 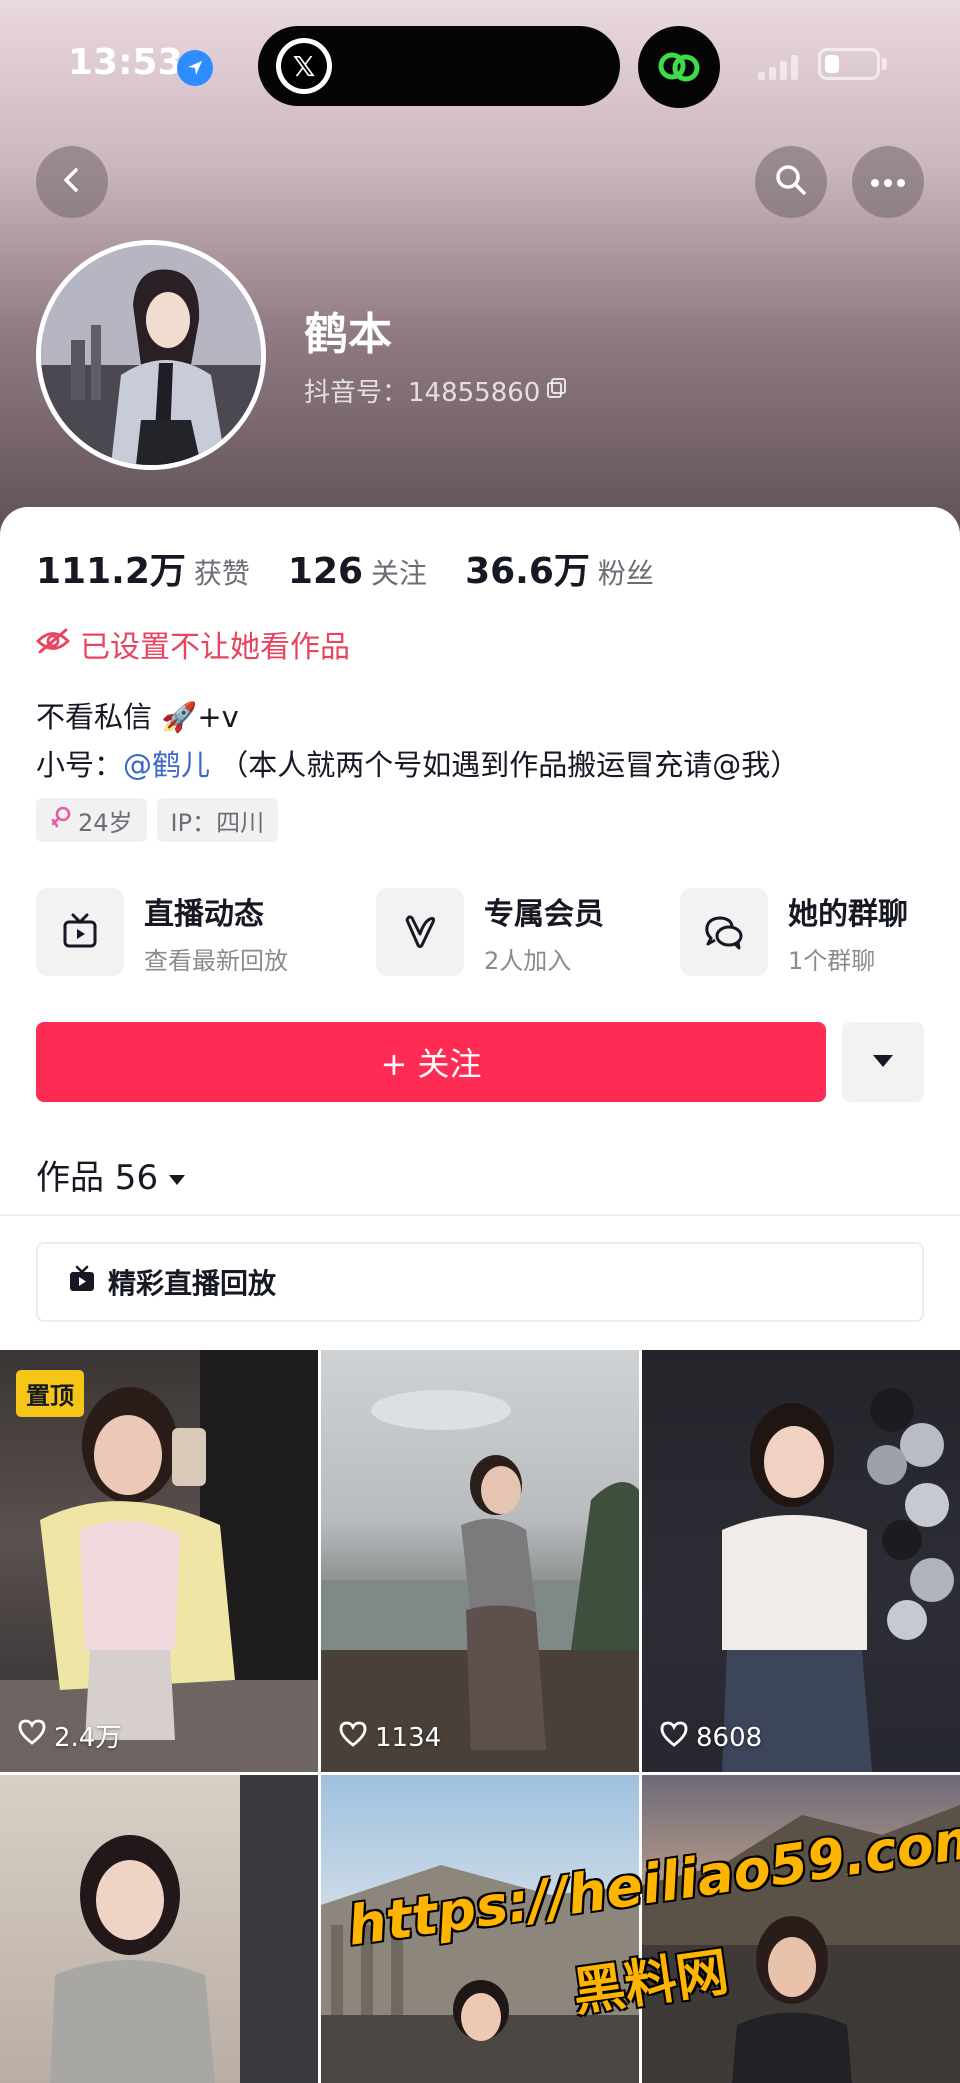 What do you see at coordinates (408, 1737) in the screenshot?
I see `video-likes-count: 1134` at bounding box center [408, 1737].